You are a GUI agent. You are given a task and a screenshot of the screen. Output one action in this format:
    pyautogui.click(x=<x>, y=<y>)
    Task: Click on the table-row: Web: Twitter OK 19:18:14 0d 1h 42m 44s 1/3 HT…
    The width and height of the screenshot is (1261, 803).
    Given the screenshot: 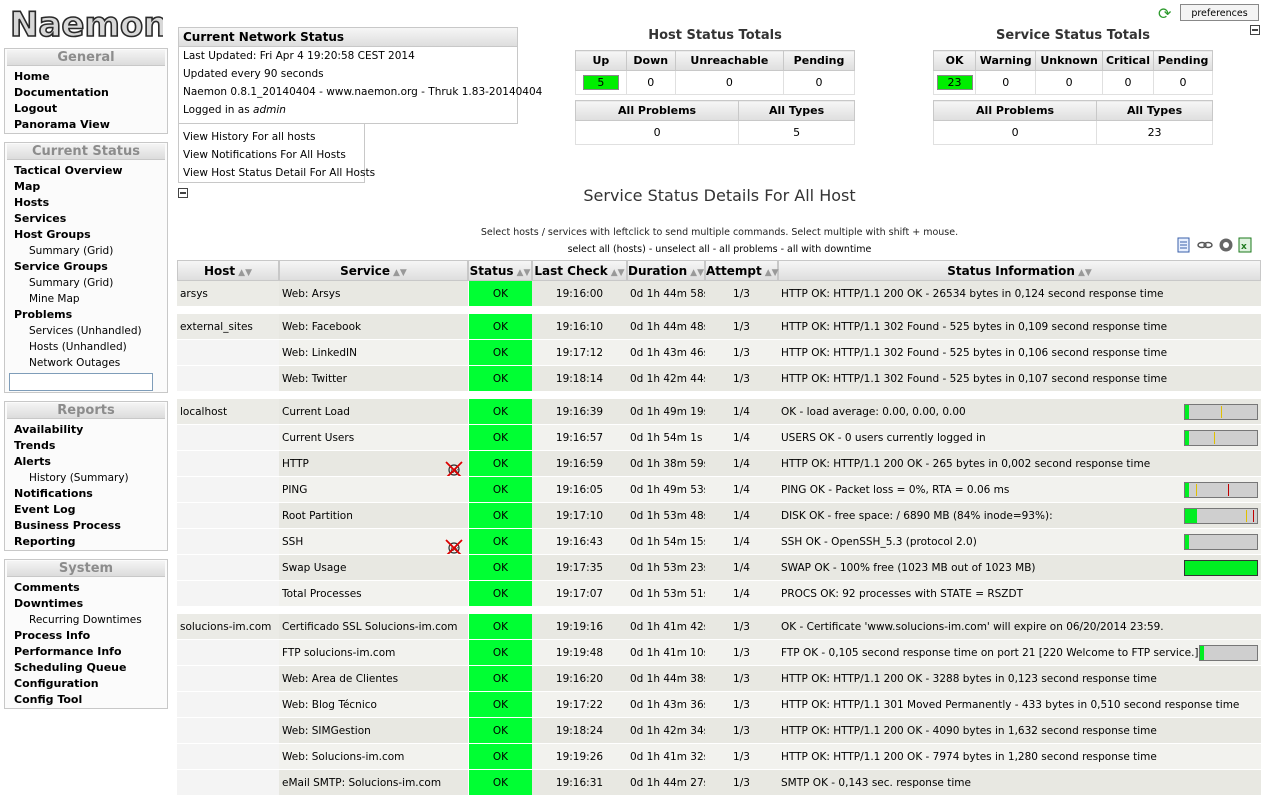 What is the action you would take?
    pyautogui.click(x=719, y=379)
    